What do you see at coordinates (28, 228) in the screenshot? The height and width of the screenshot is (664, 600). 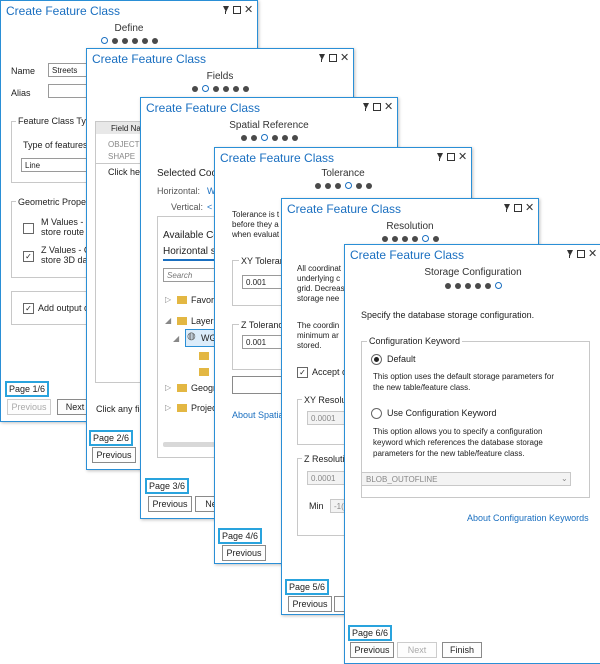 I see `m-values-checkbox` at bounding box center [28, 228].